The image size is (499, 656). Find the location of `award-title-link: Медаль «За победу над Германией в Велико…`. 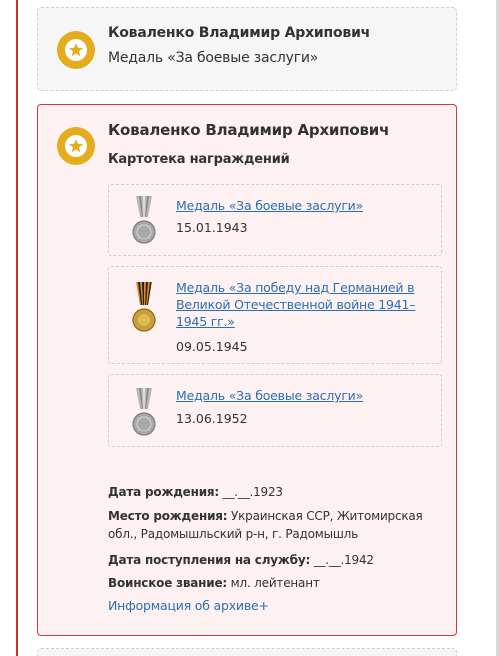

award-title-link: Медаль «За победу над Германией в Велико… is located at coordinates (301, 304).